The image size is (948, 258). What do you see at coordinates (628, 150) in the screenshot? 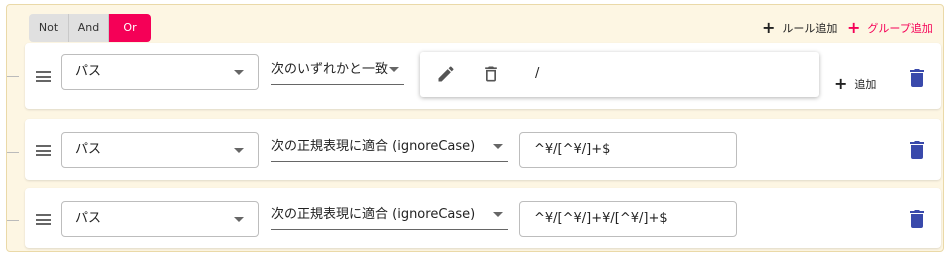
I see `value-input: ^¥/[^¥/]+$` at bounding box center [628, 150].